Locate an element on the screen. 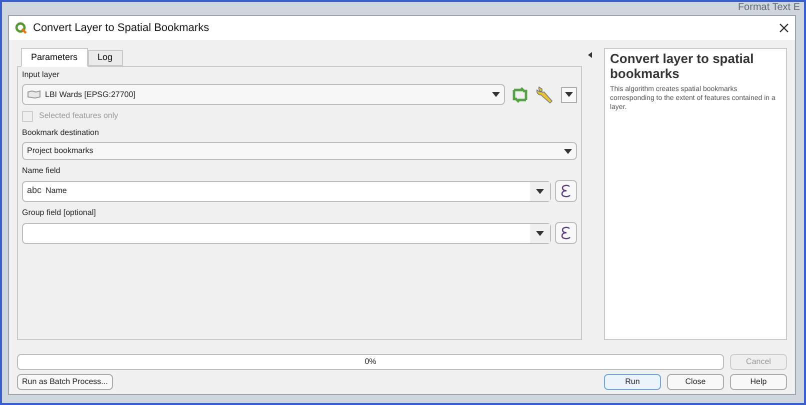 This screenshot has width=806, height=405. destination-dropdown: Project bookmarks is located at coordinates (300, 151).